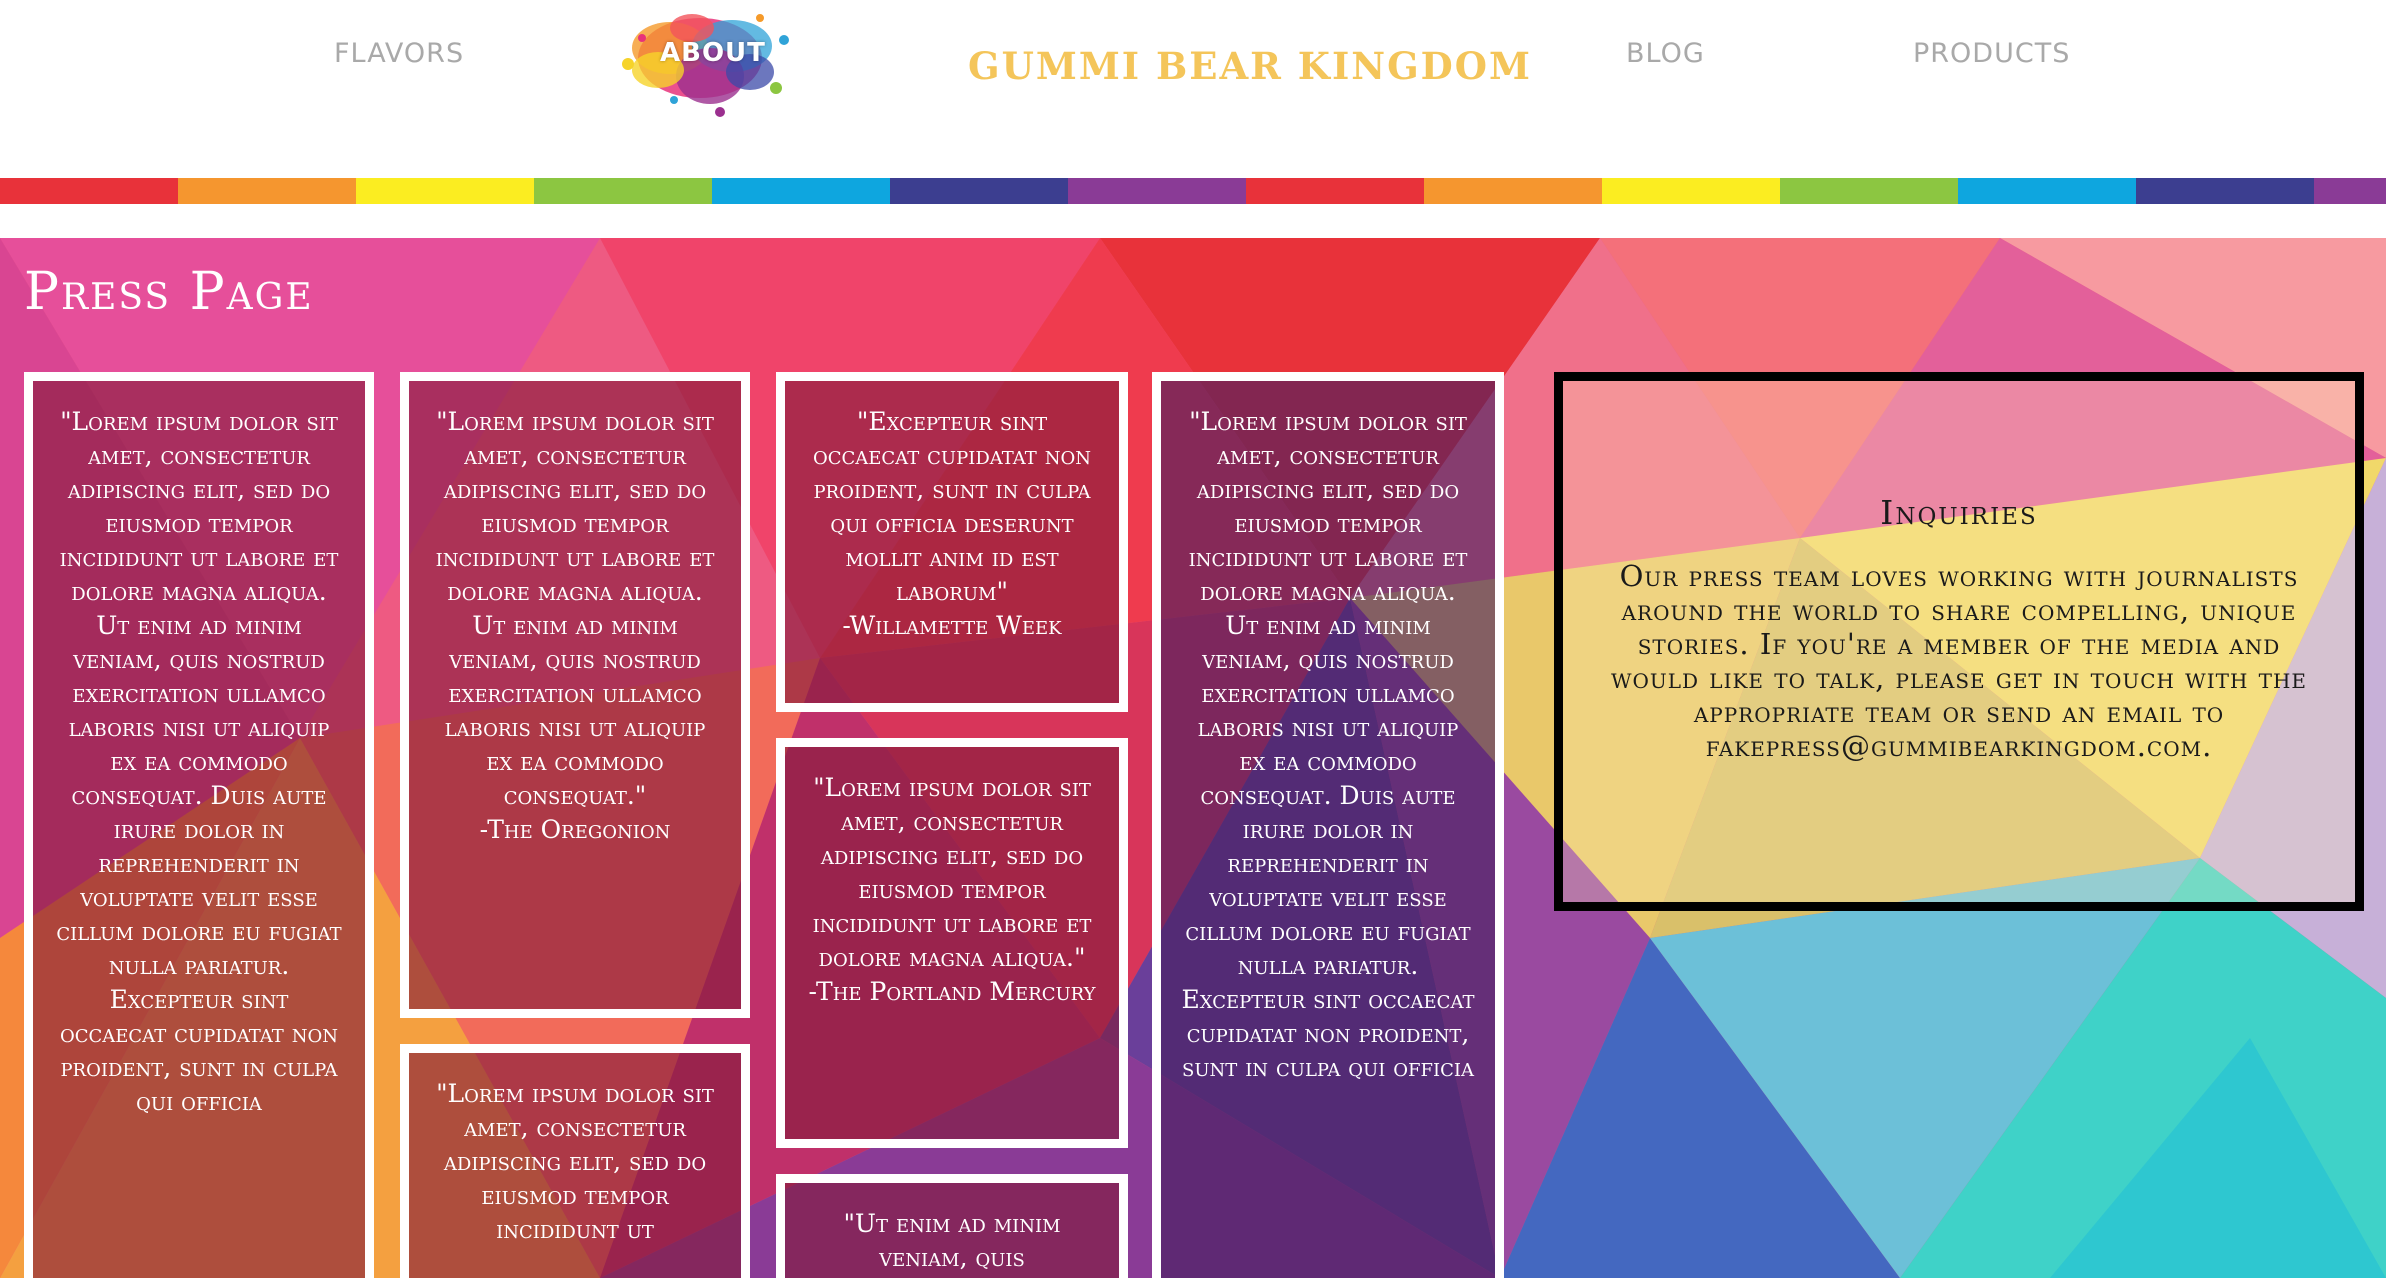 The image size is (2386, 1278). What do you see at coordinates (952, 991) in the screenshot?
I see `quote-source: -The Portland Mercury` at bounding box center [952, 991].